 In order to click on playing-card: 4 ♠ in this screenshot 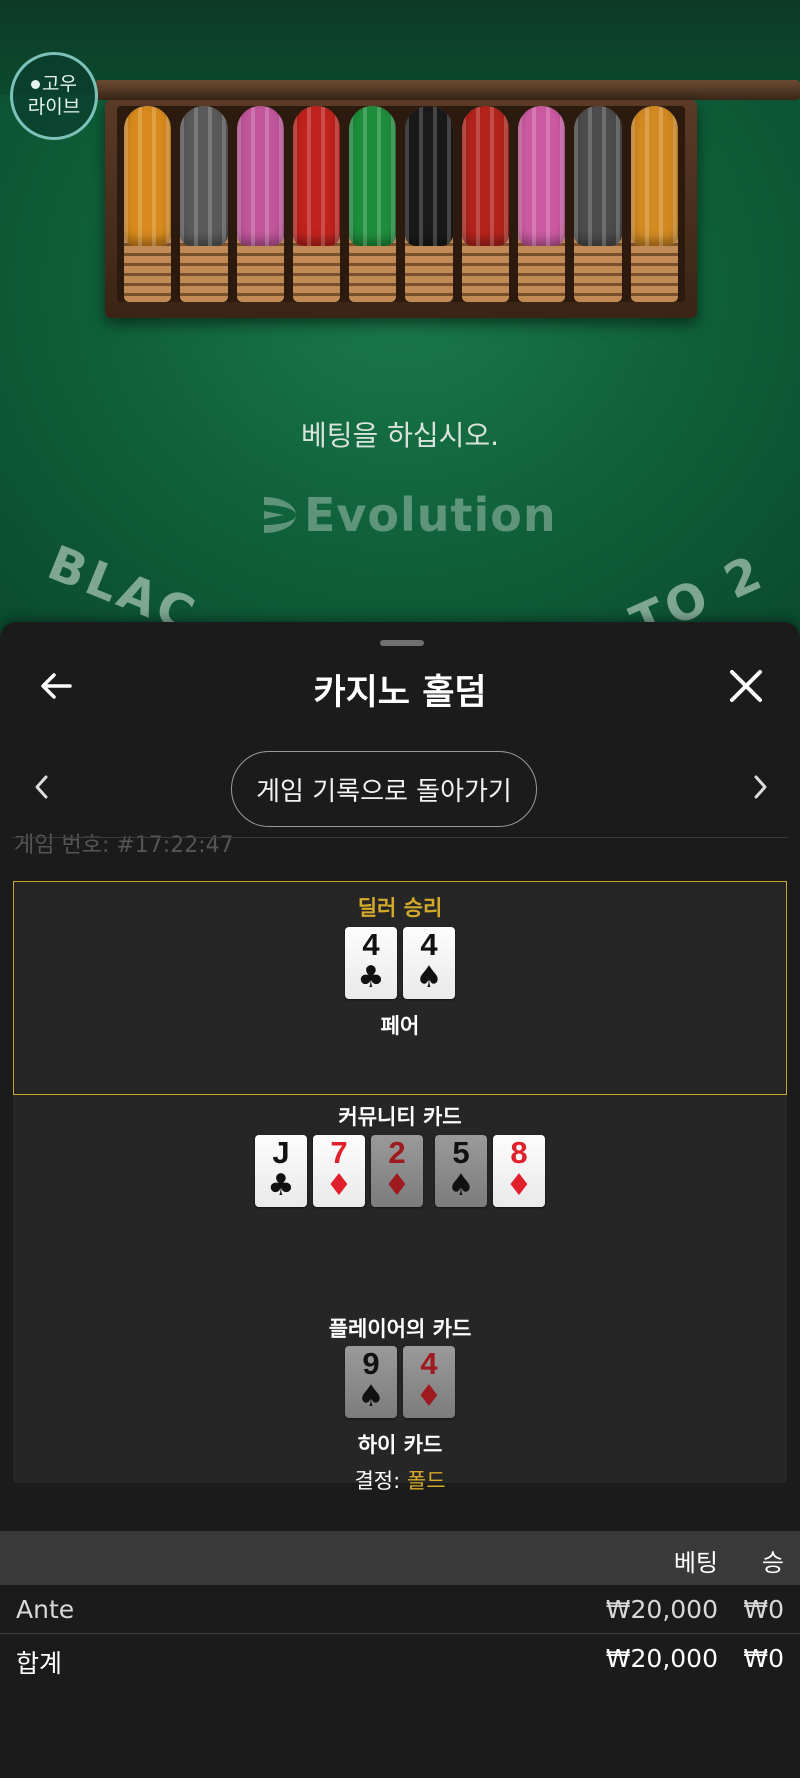, I will do `click(429, 963)`.